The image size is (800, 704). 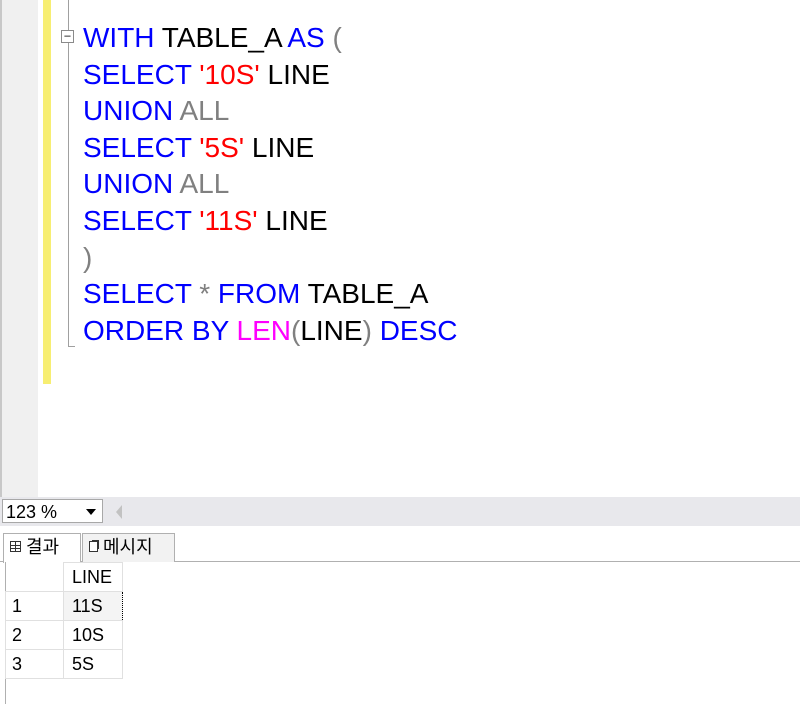 What do you see at coordinates (68, 195) in the screenshot?
I see `fold-guide` at bounding box center [68, 195].